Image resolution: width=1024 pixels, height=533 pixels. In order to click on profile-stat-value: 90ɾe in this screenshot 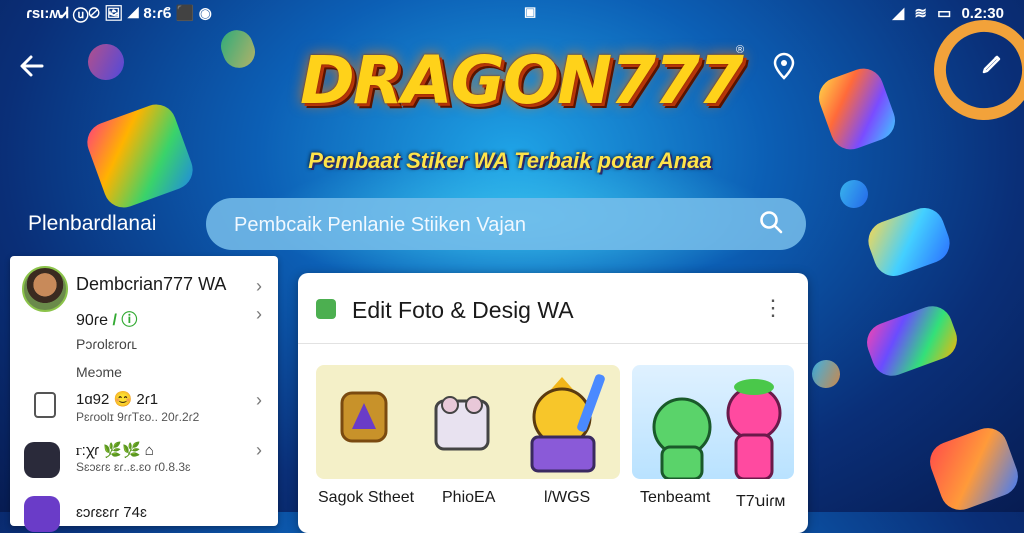, I will do `click(92, 320)`.